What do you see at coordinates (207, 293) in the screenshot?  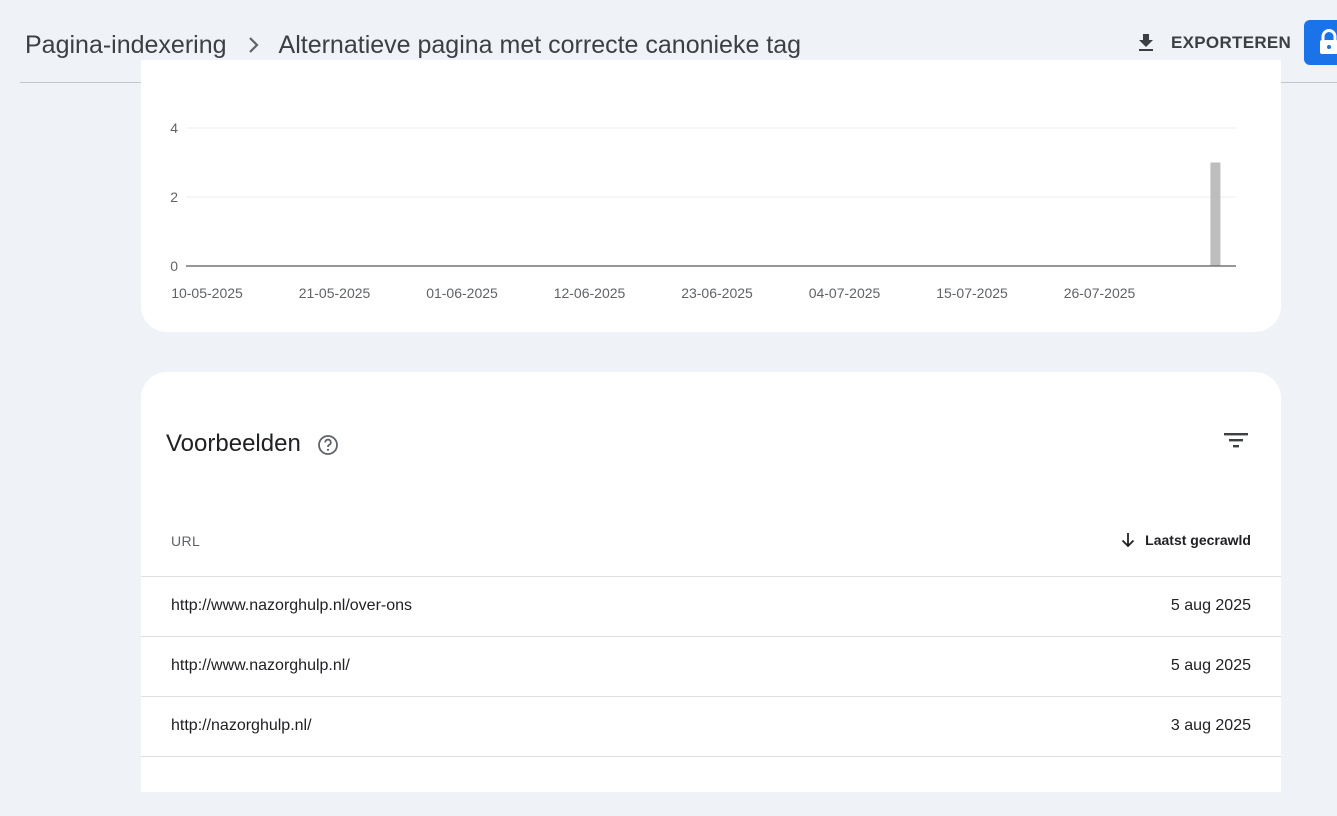 I see `x-tick-label: 10-05-2025` at bounding box center [207, 293].